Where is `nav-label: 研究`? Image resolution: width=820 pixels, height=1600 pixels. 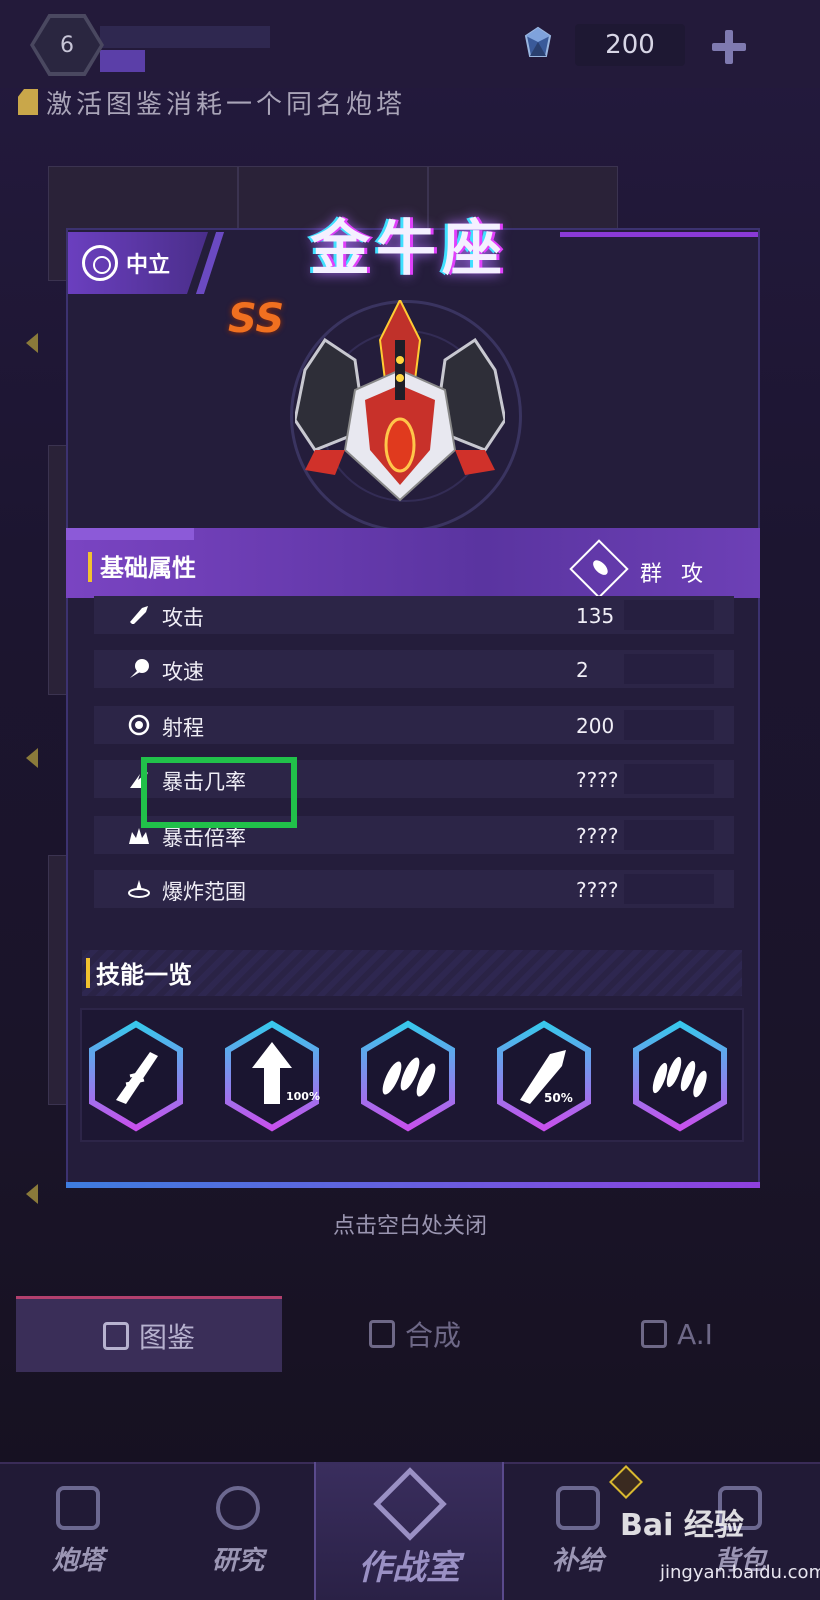 nav-label: 研究 is located at coordinates (237, 1561).